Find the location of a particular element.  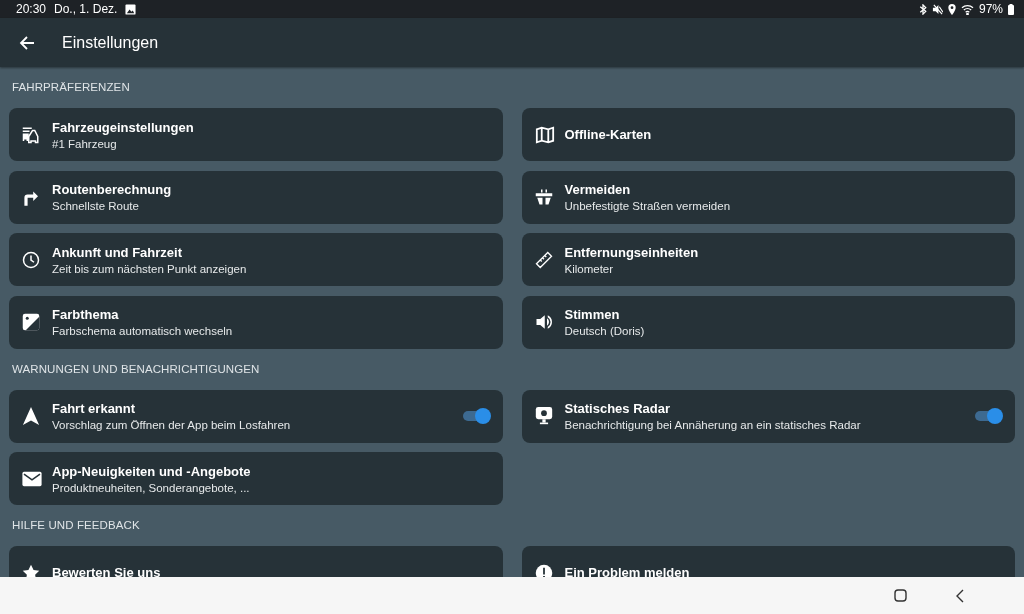

settings-item: Ankunft und Fahrzeit Zeit bis zum nächsten Punkt anzeigen is located at coordinates (256, 259).